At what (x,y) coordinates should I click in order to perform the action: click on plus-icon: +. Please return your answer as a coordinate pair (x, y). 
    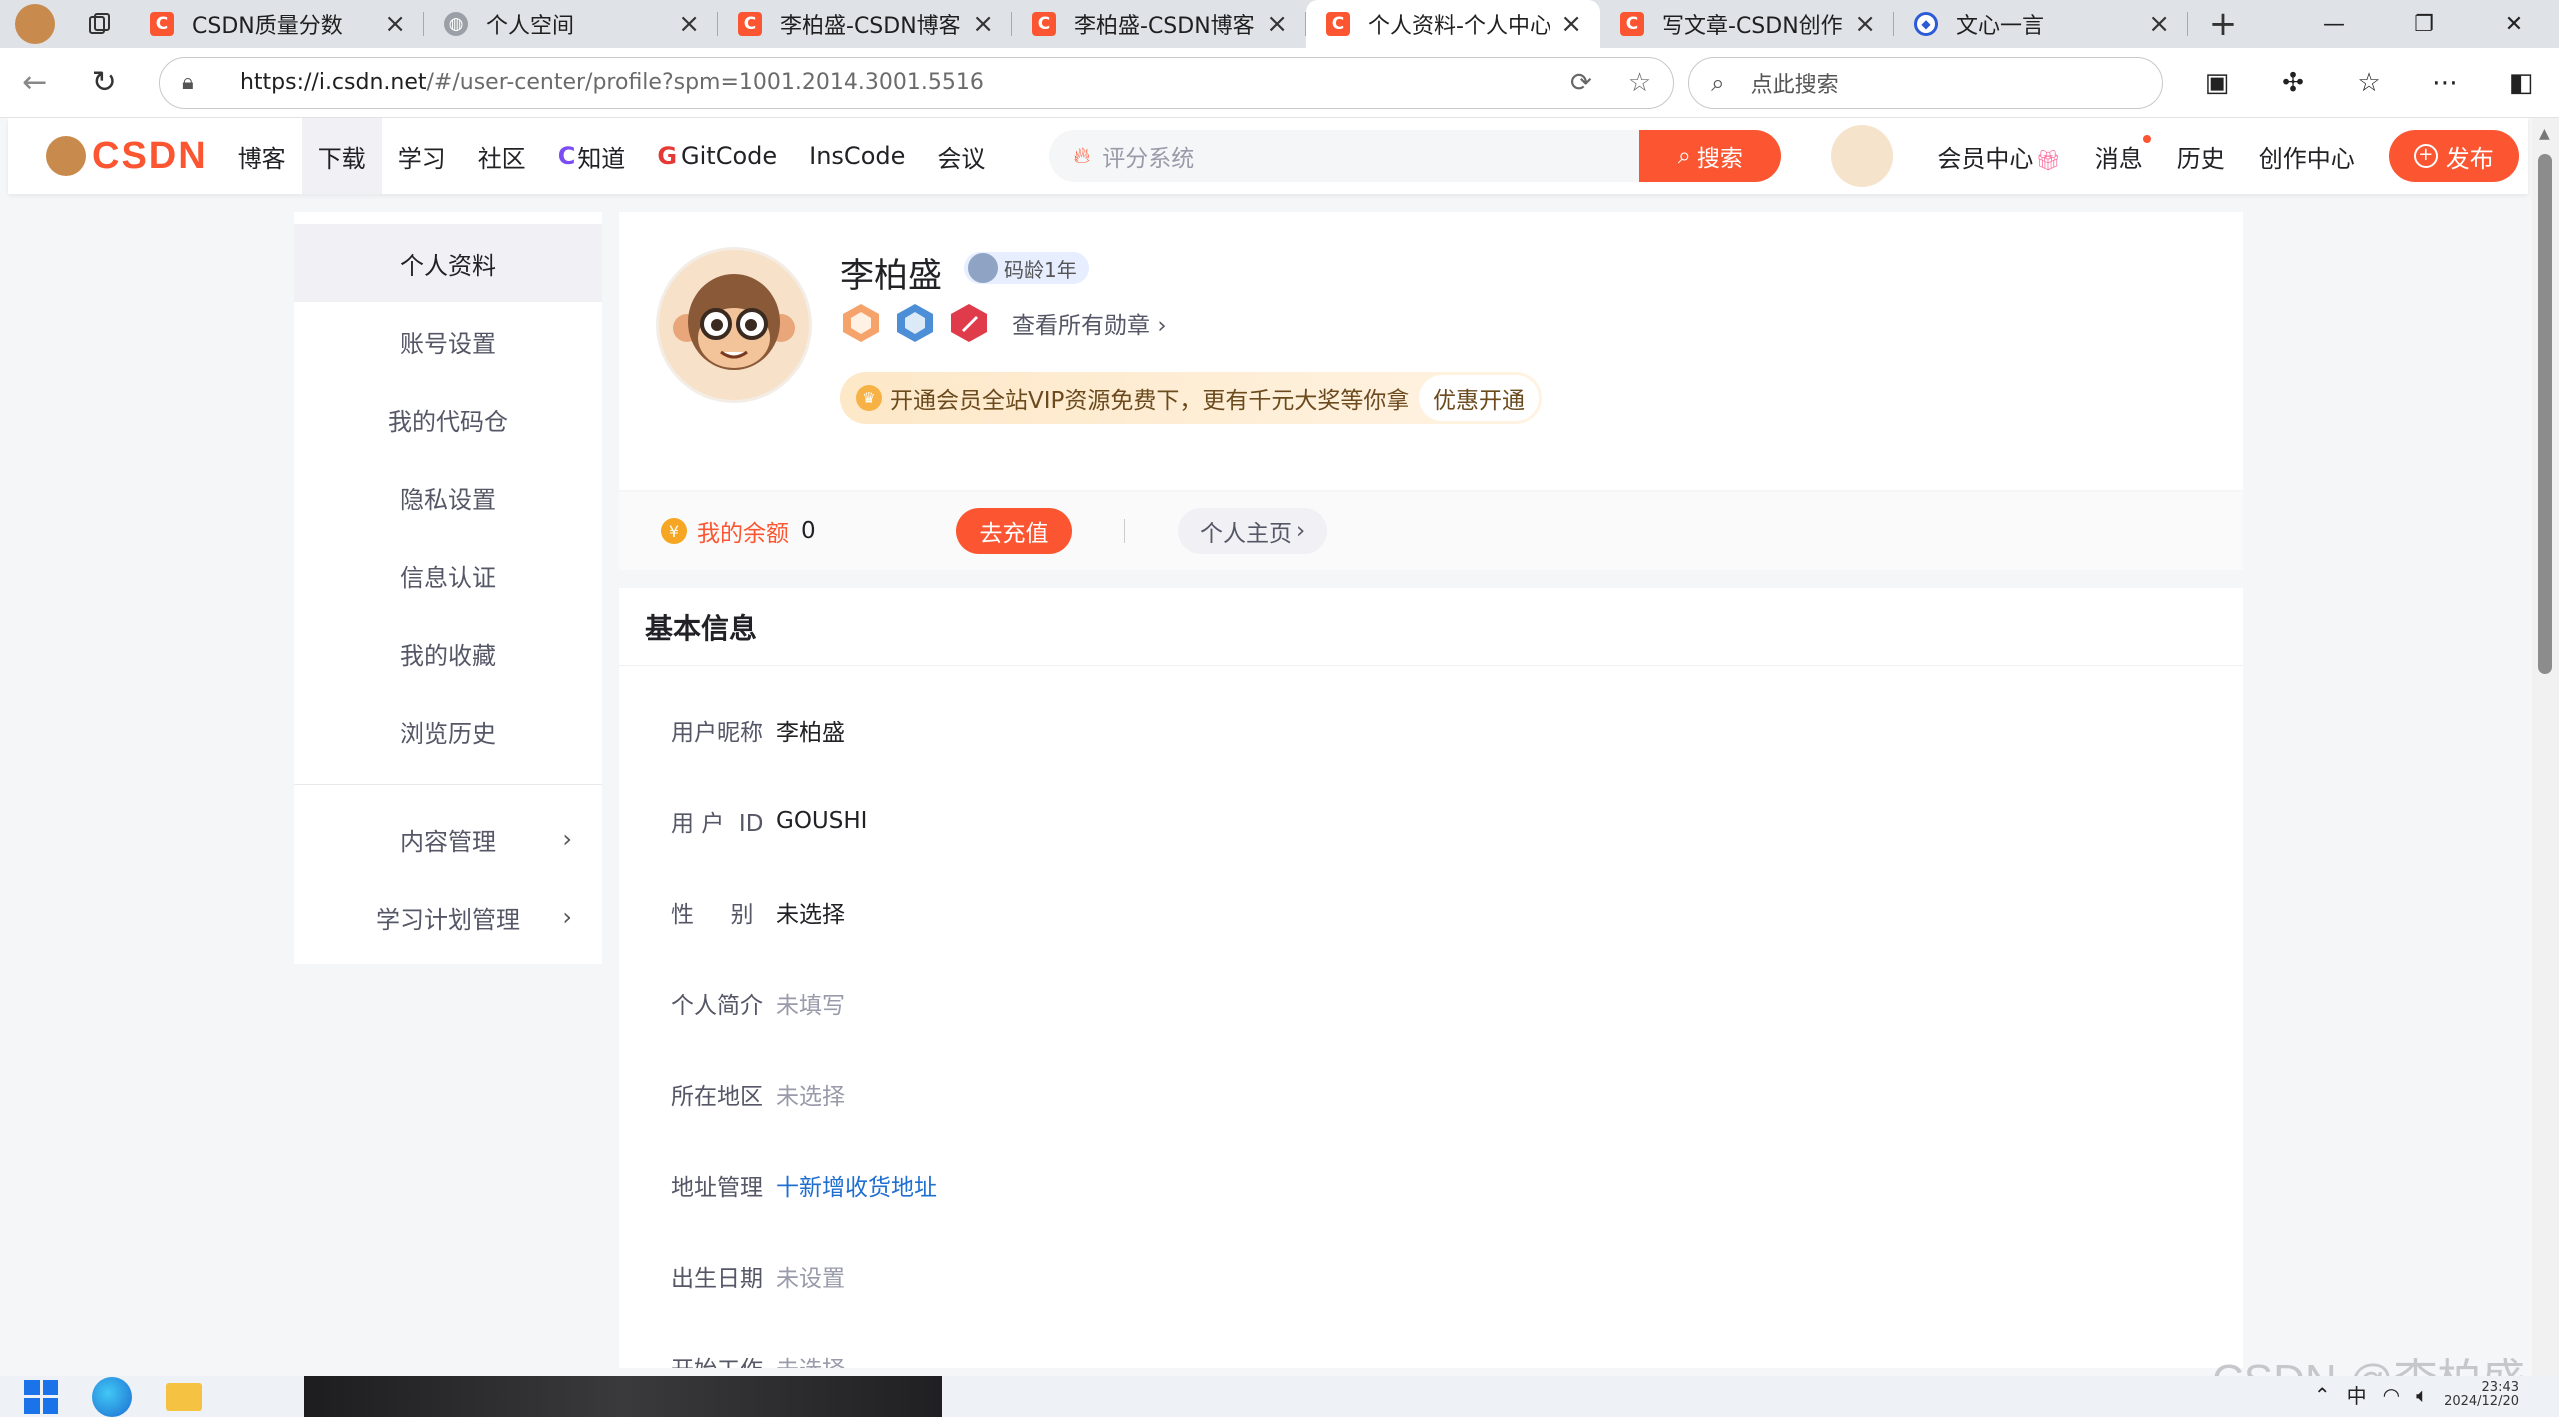
    Looking at the image, I should click on (2425, 156).